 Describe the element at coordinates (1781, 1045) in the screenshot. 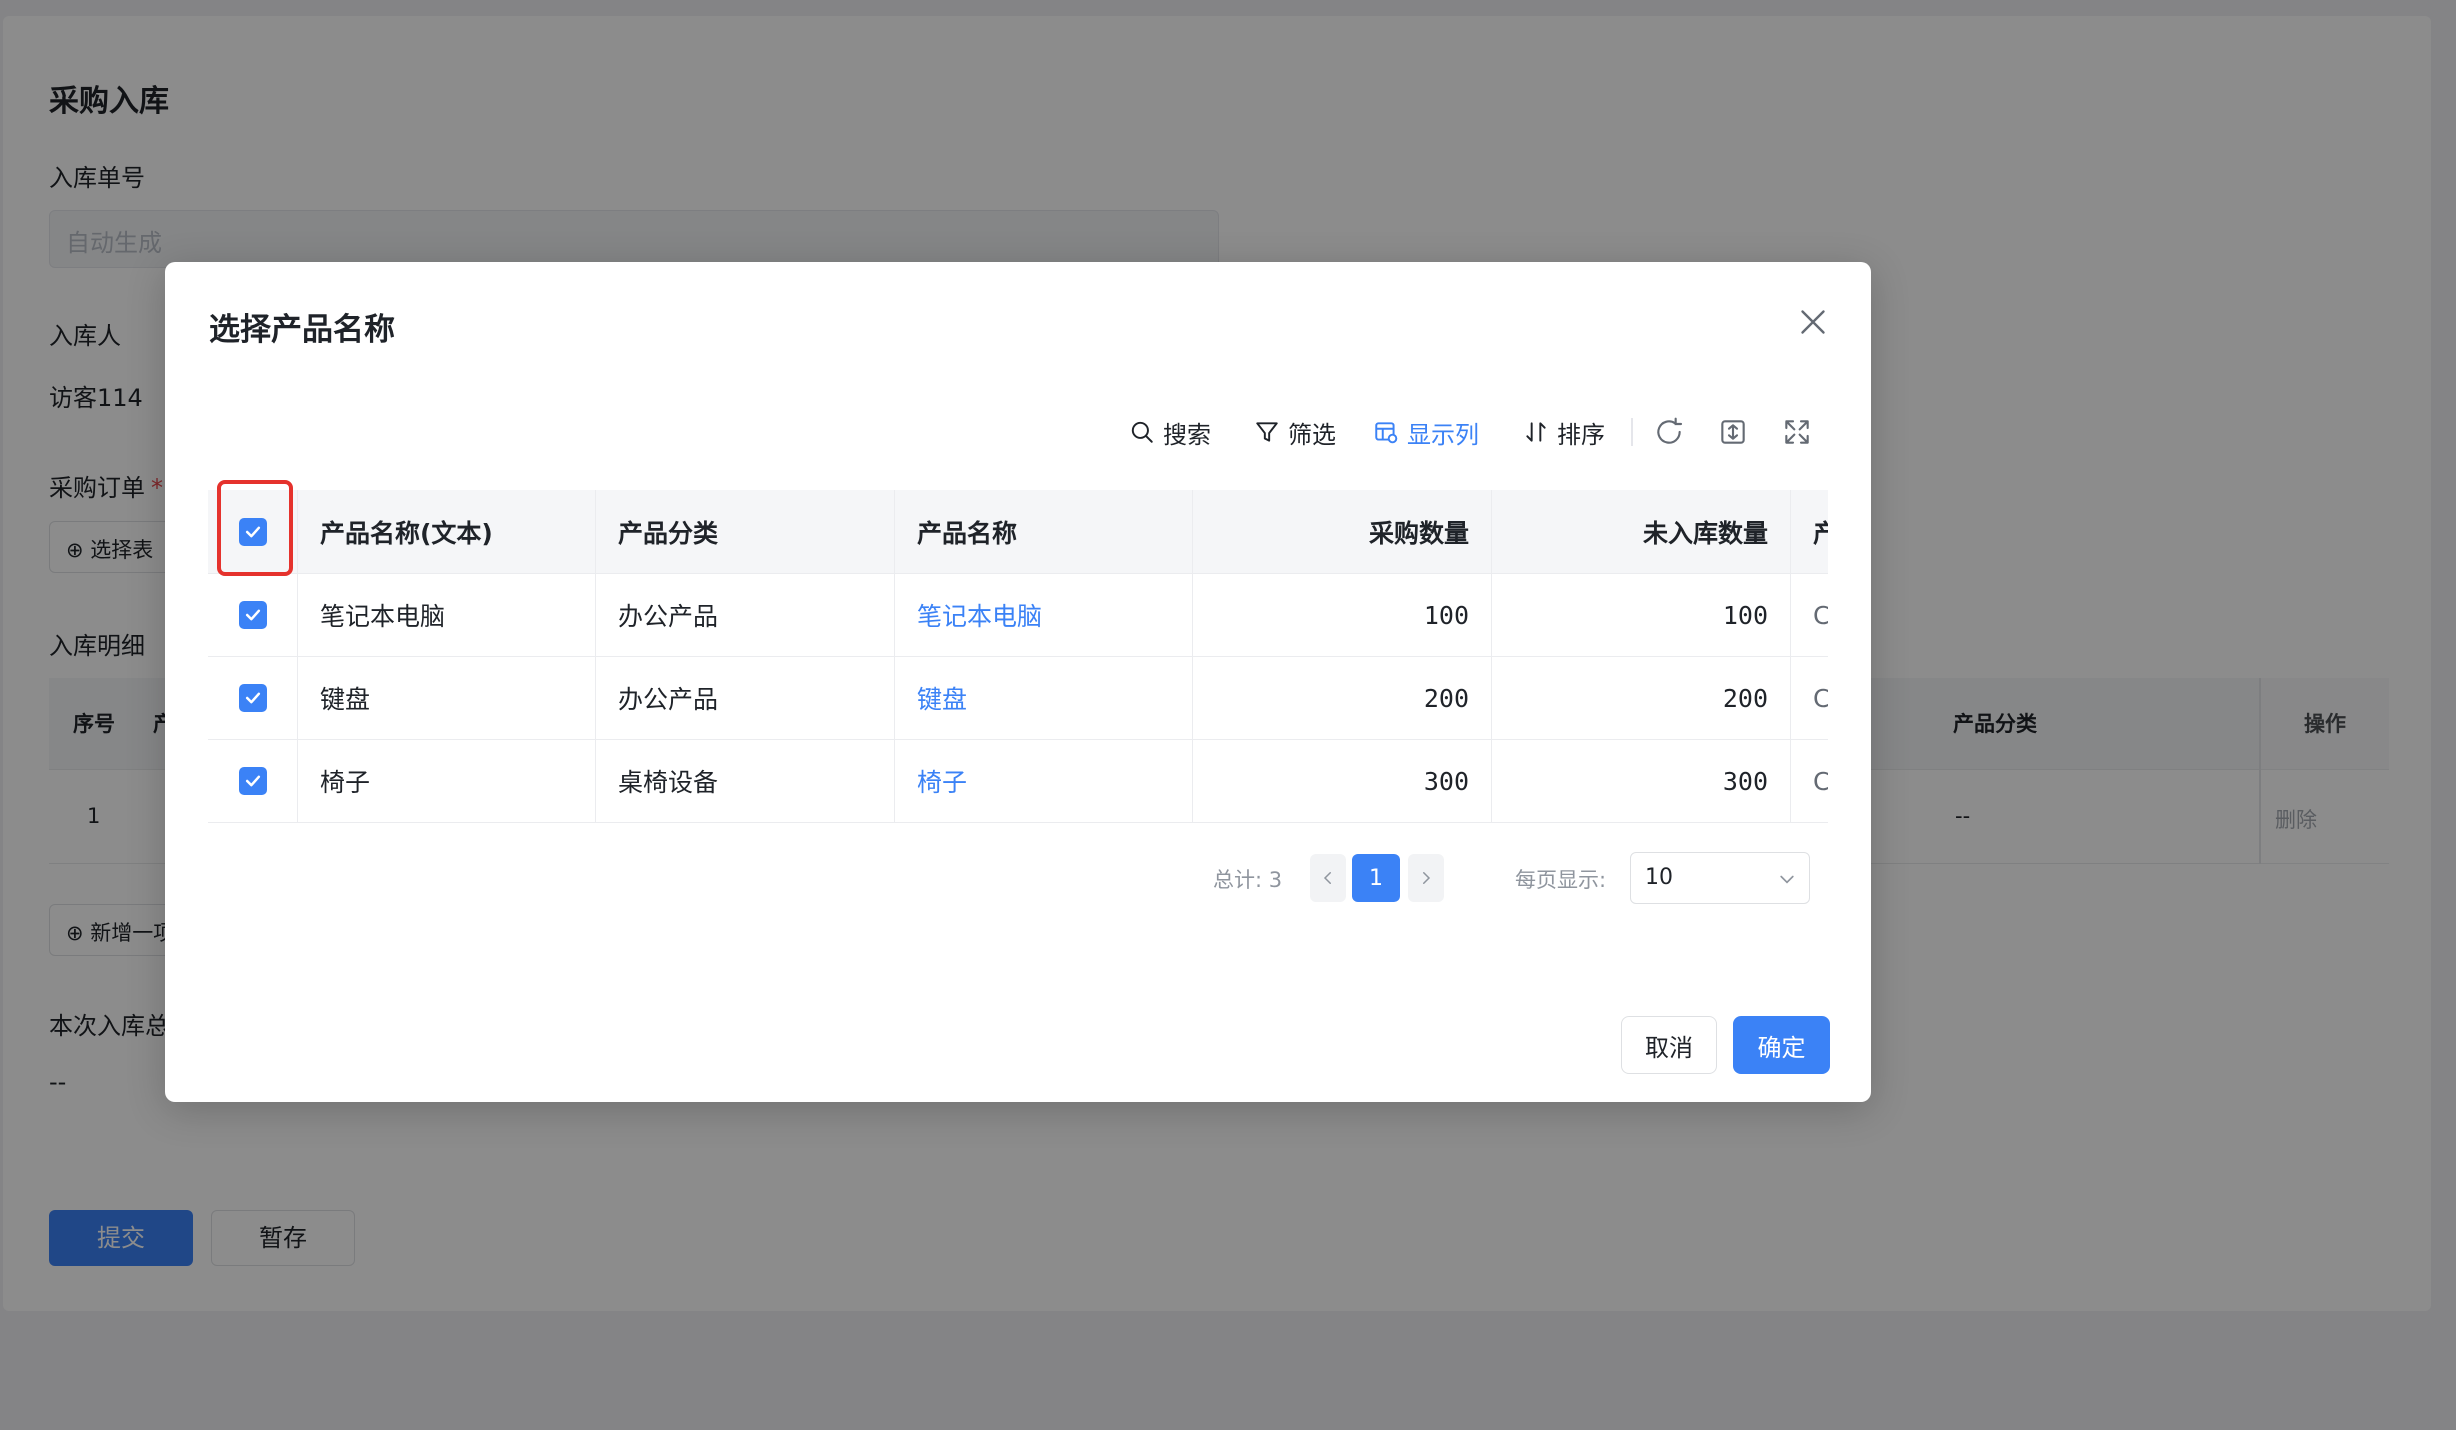

I see `confirm-button: 确定` at that location.